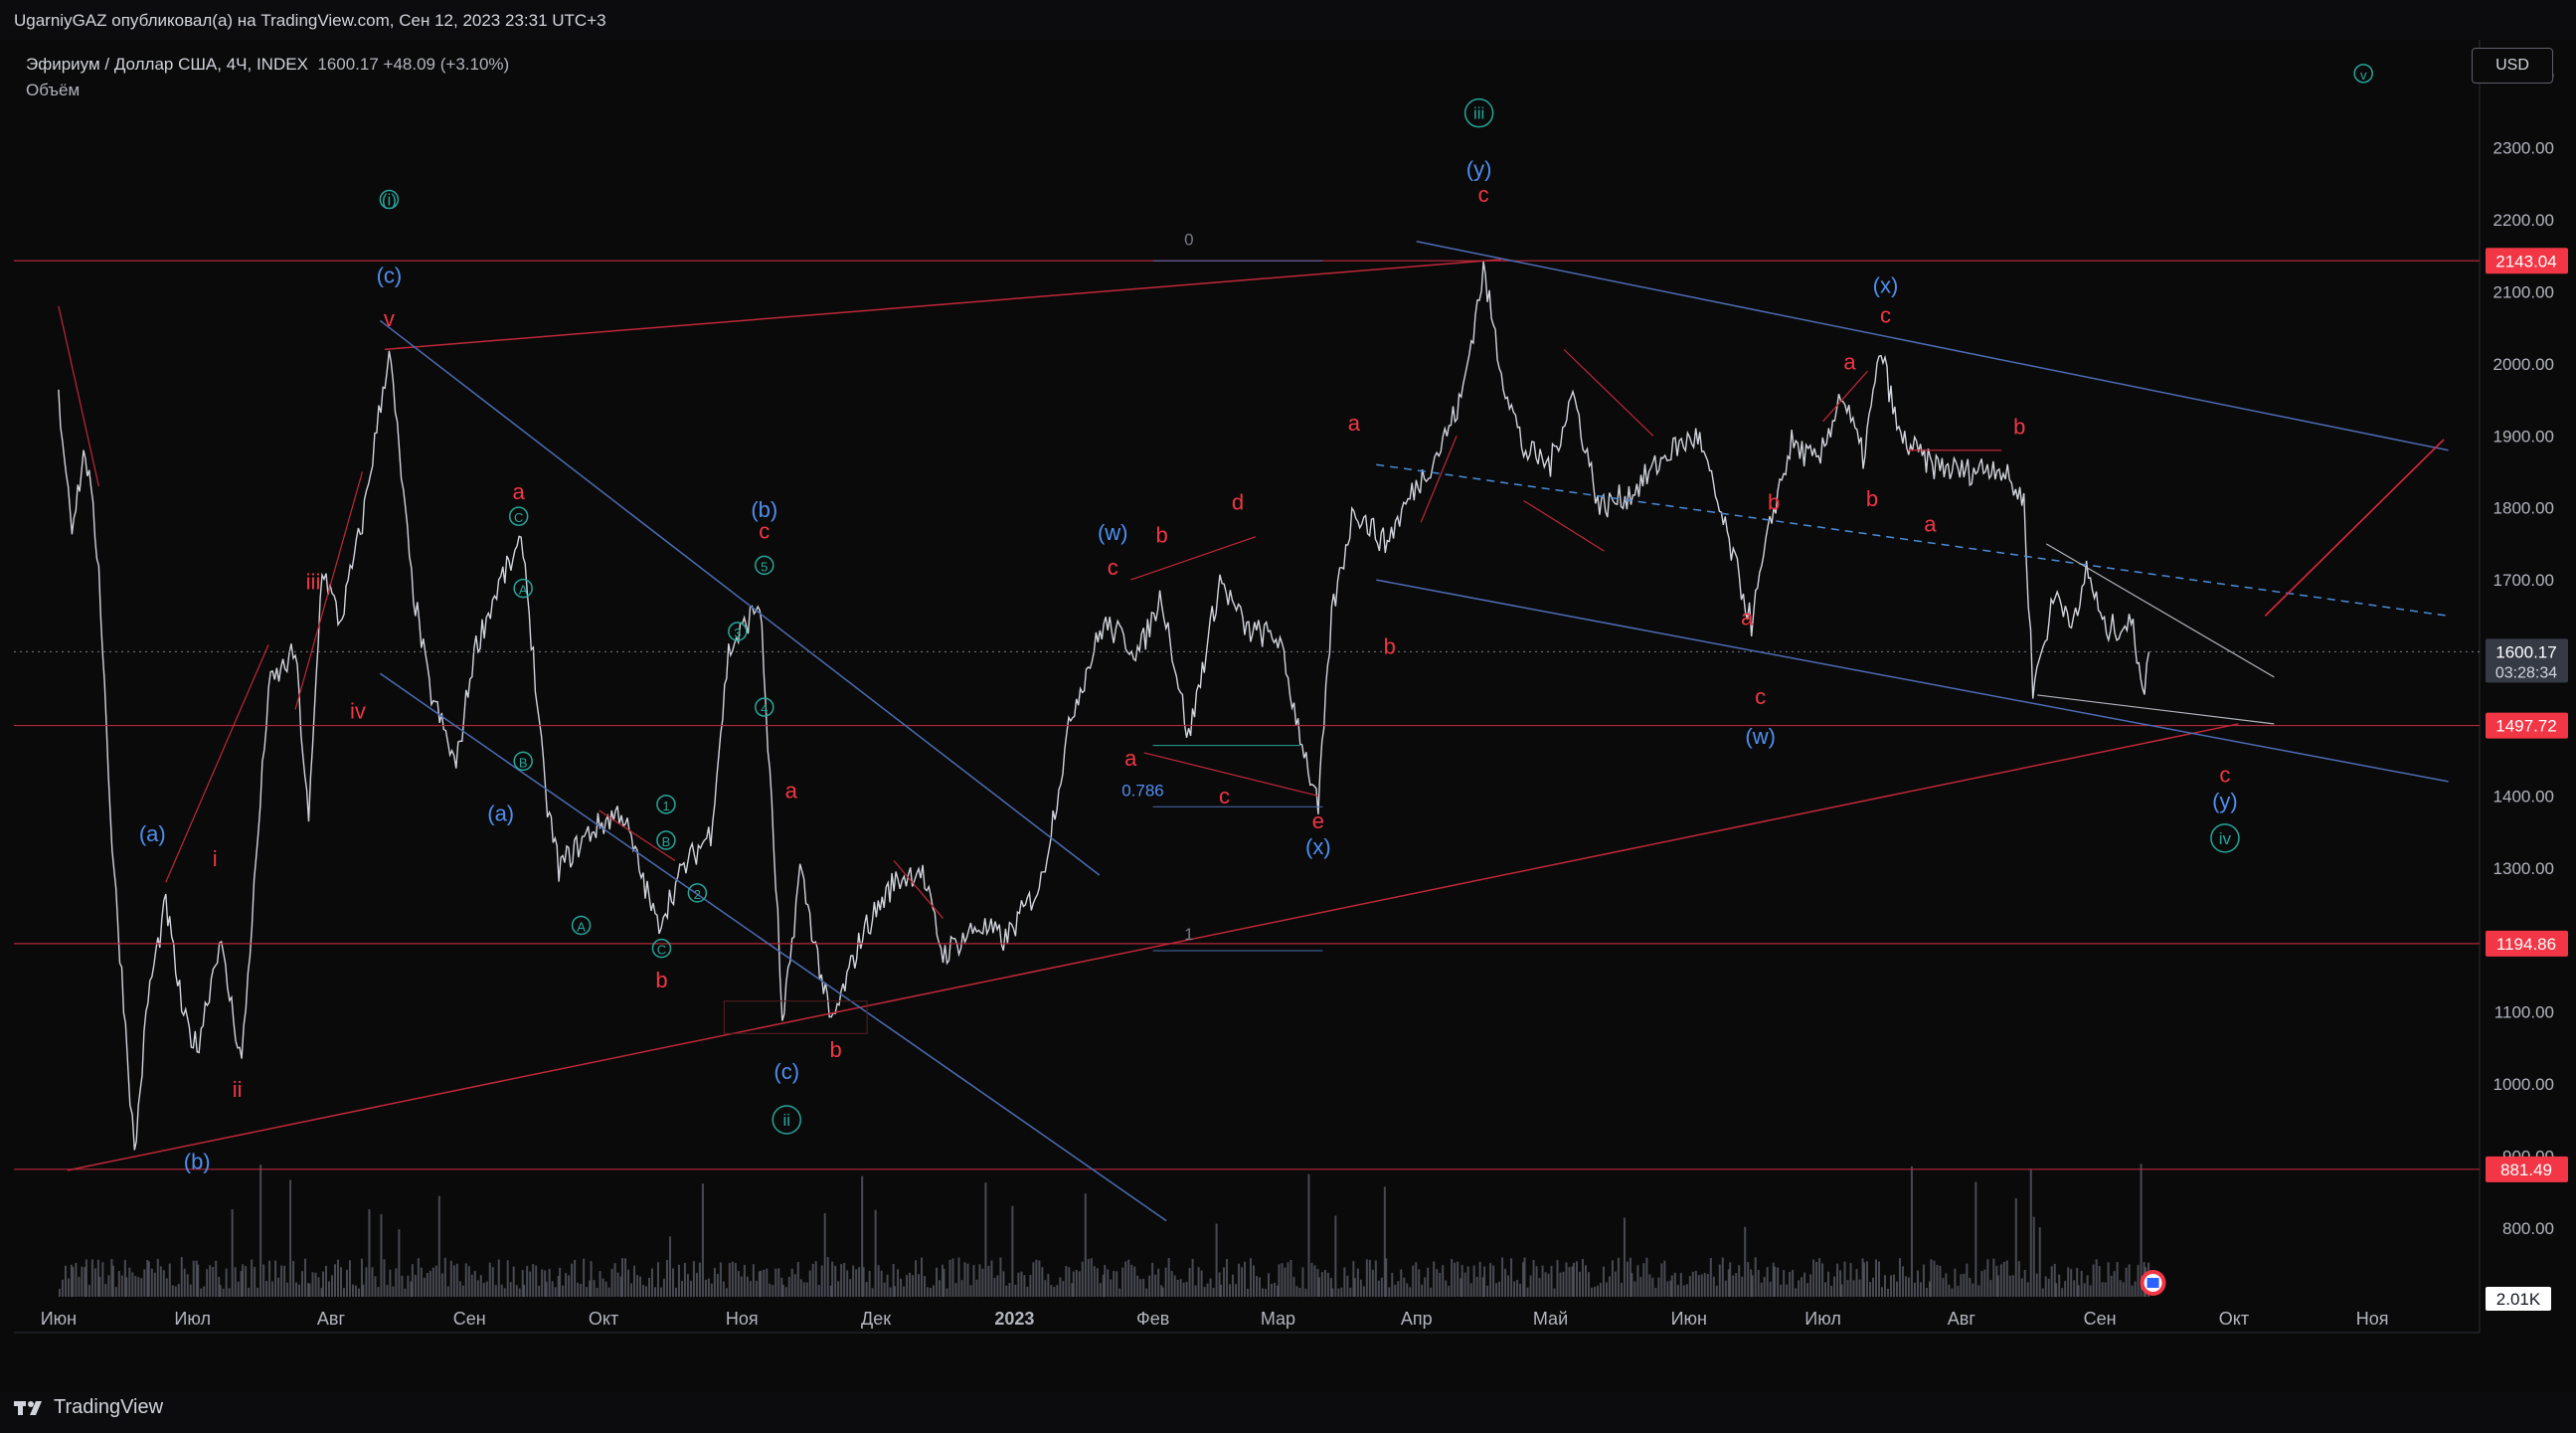  What do you see at coordinates (1113, 532) in the screenshot?
I see `wave-label: (w)` at bounding box center [1113, 532].